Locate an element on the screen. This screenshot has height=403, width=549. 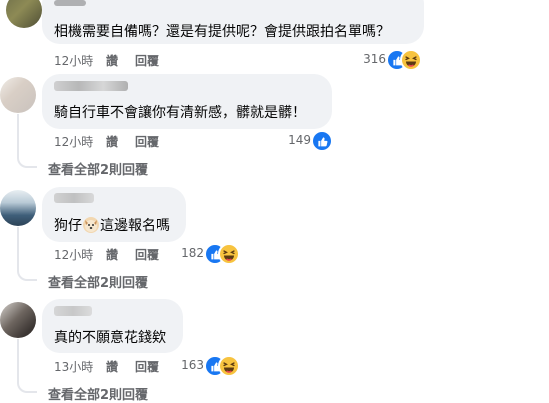
comment-text: 騎自行車不會讓你有清新感，髒就是髒！ is located at coordinates (180, 113).